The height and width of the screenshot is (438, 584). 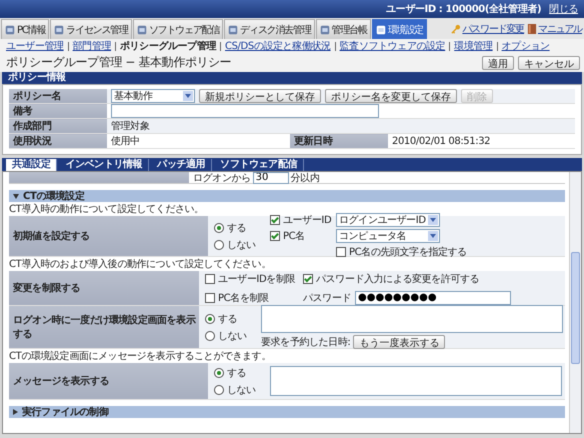 I want to click on setting-label: メッセージを表示する, so click(x=108, y=381).